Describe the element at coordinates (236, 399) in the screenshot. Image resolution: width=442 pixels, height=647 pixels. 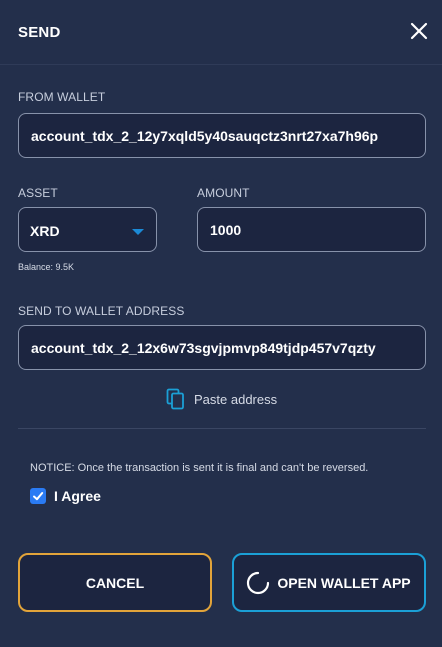
I see `paste-address-label: Paste address` at that location.